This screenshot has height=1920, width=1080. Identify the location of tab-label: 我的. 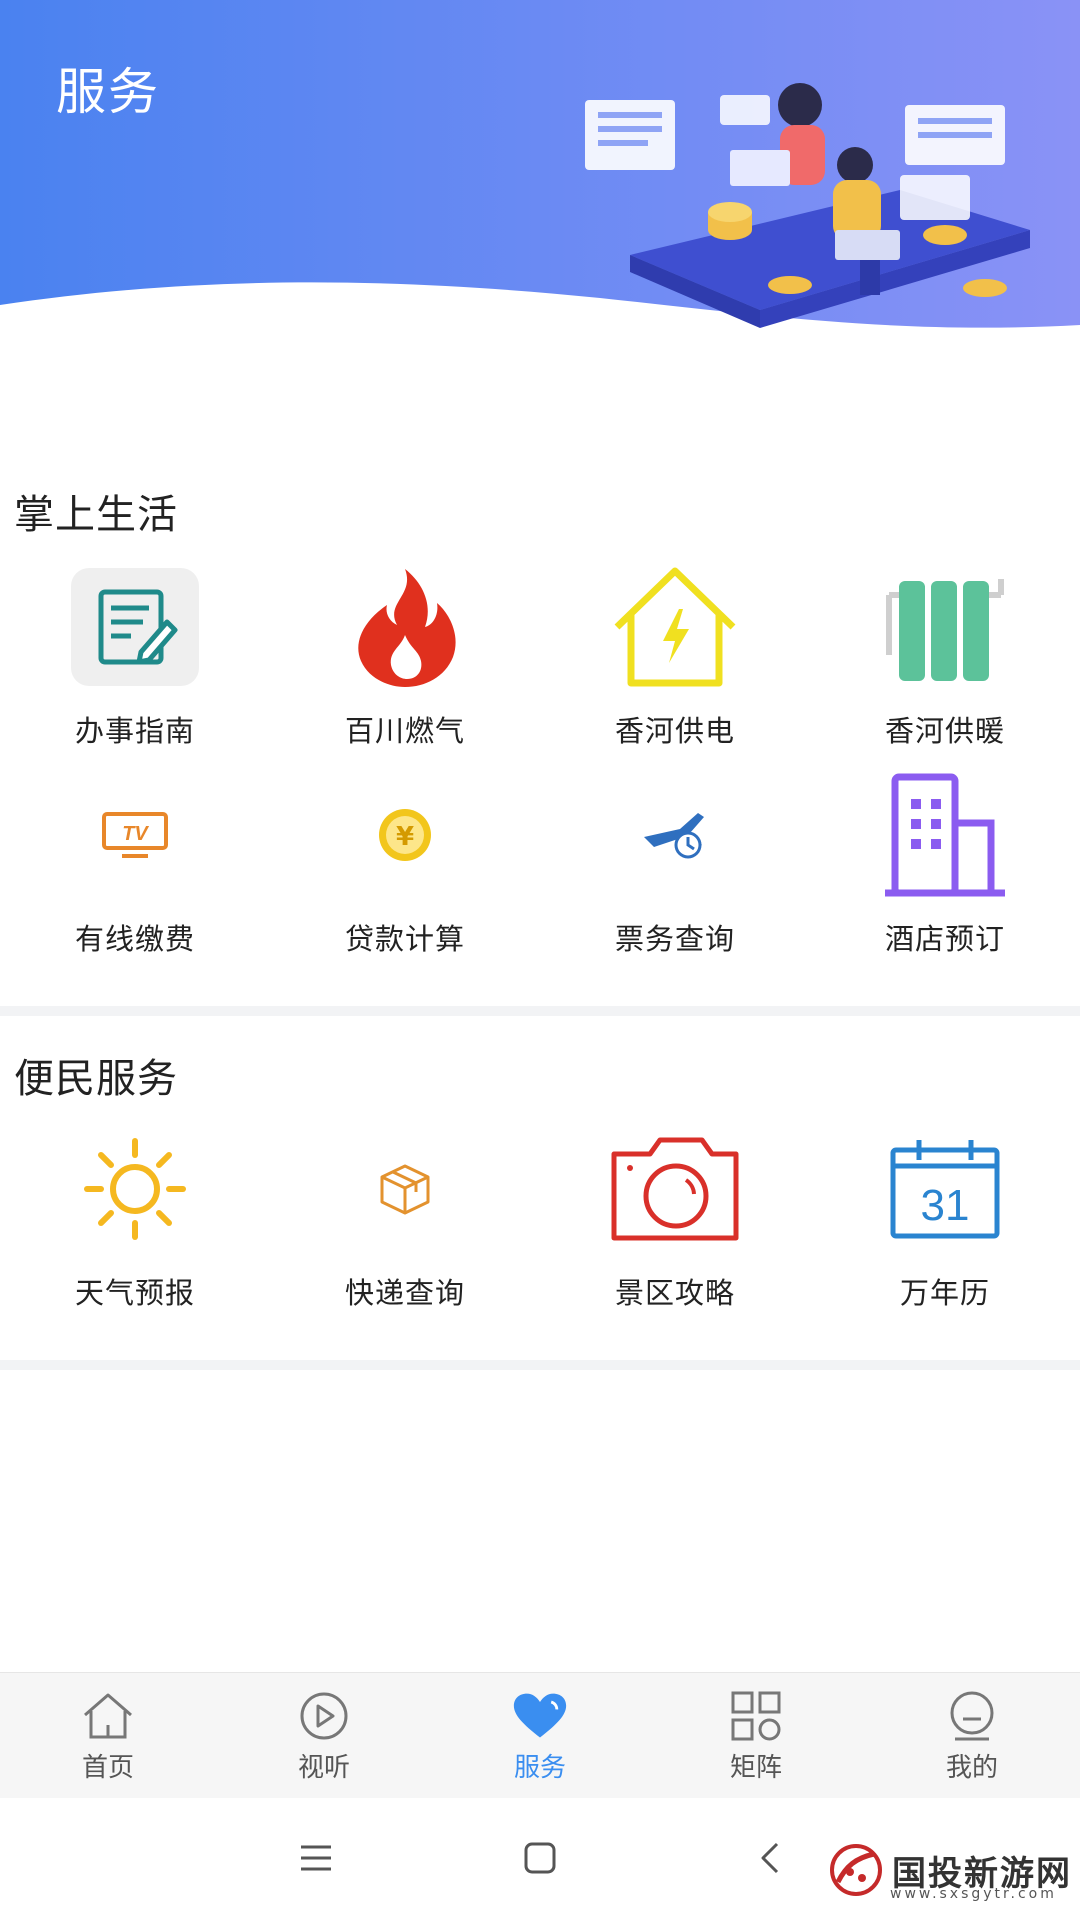
(971, 1767).